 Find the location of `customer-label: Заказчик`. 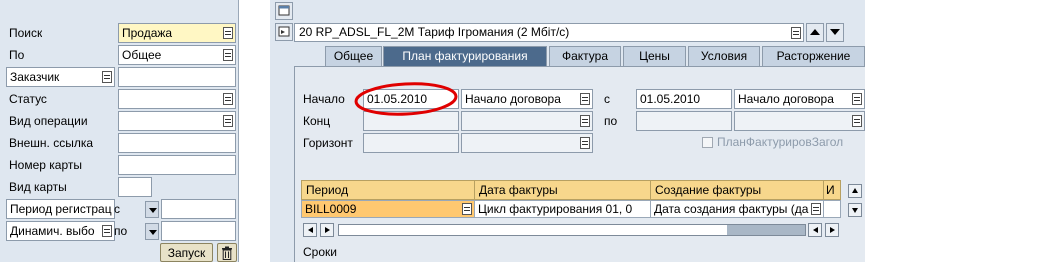

customer-label: Заказчик is located at coordinates (35, 77).